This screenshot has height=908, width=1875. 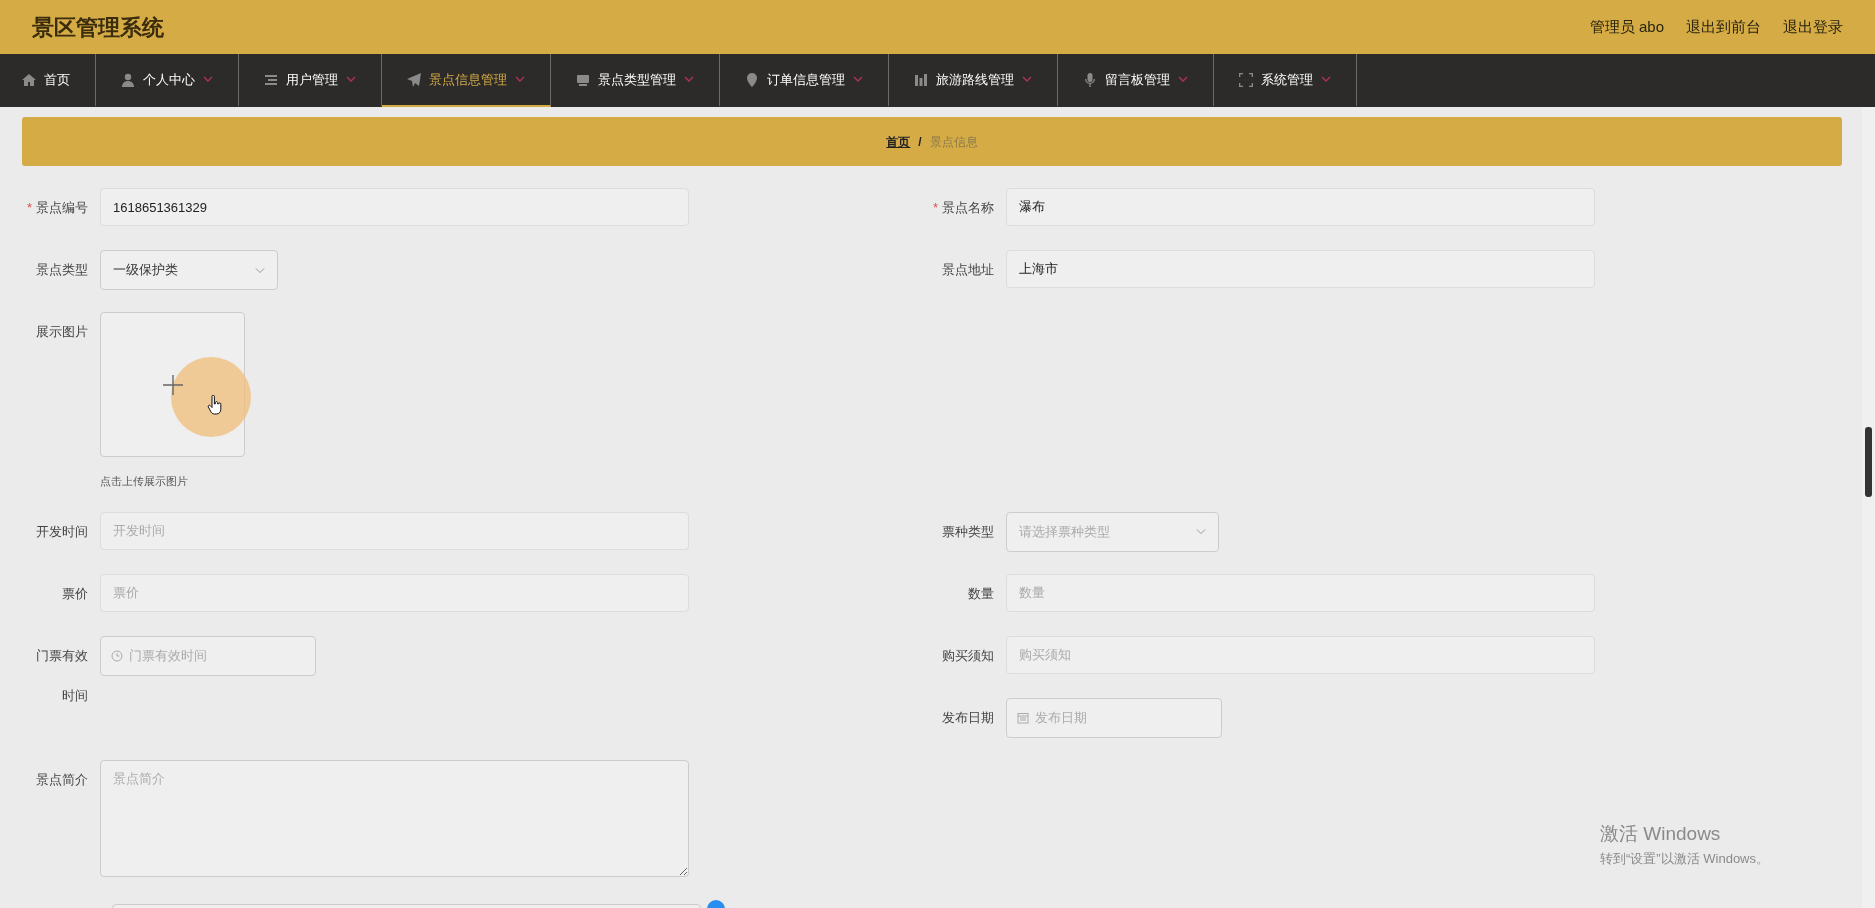 What do you see at coordinates (1285, 80) in the screenshot?
I see `nav-tab: 系统管理` at bounding box center [1285, 80].